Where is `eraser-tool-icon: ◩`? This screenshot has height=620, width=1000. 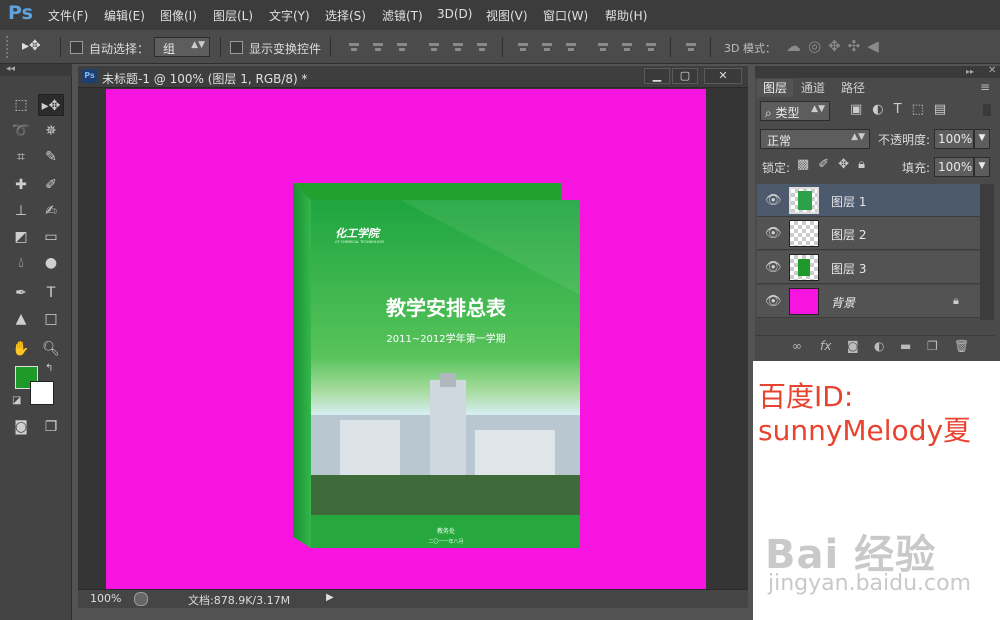 eraser-tool-icon: ◩ is located at coordinates (21, 237).